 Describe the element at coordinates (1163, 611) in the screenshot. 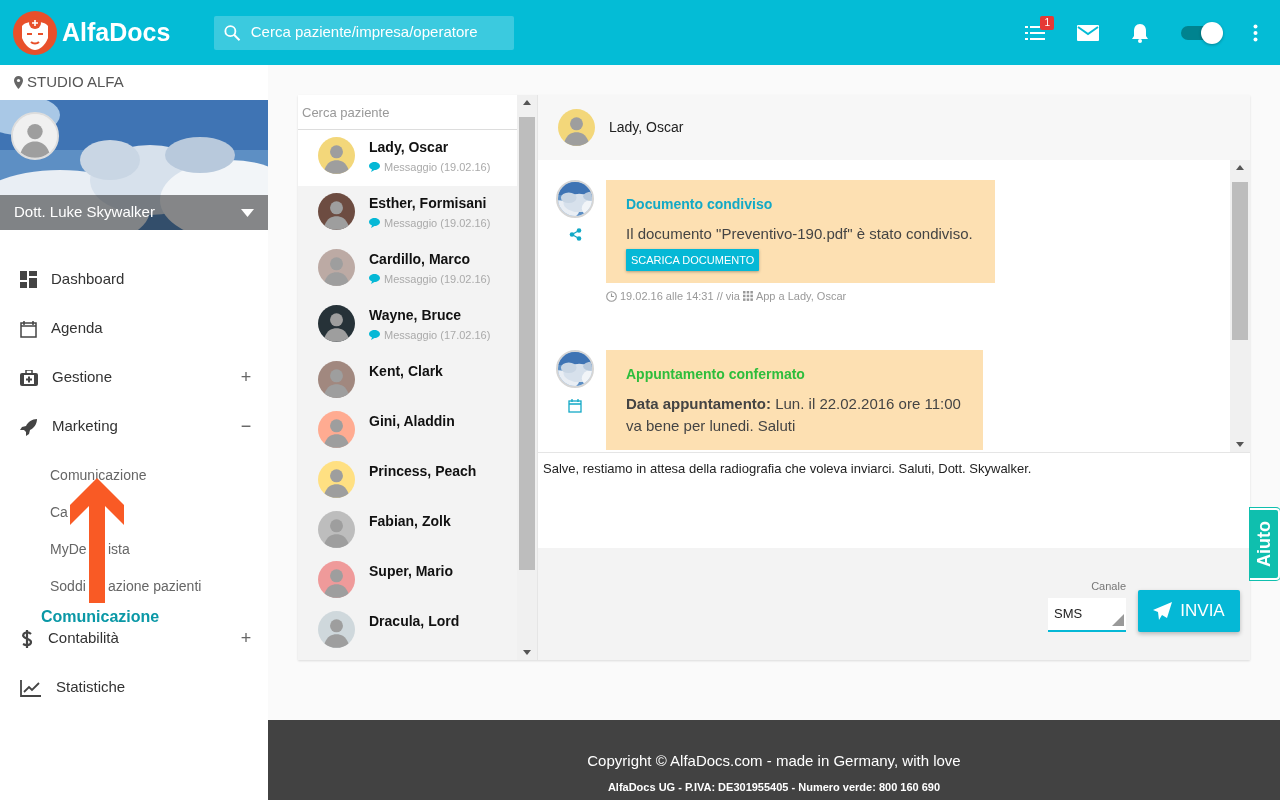

I see `paper-plane-icon` at that location.